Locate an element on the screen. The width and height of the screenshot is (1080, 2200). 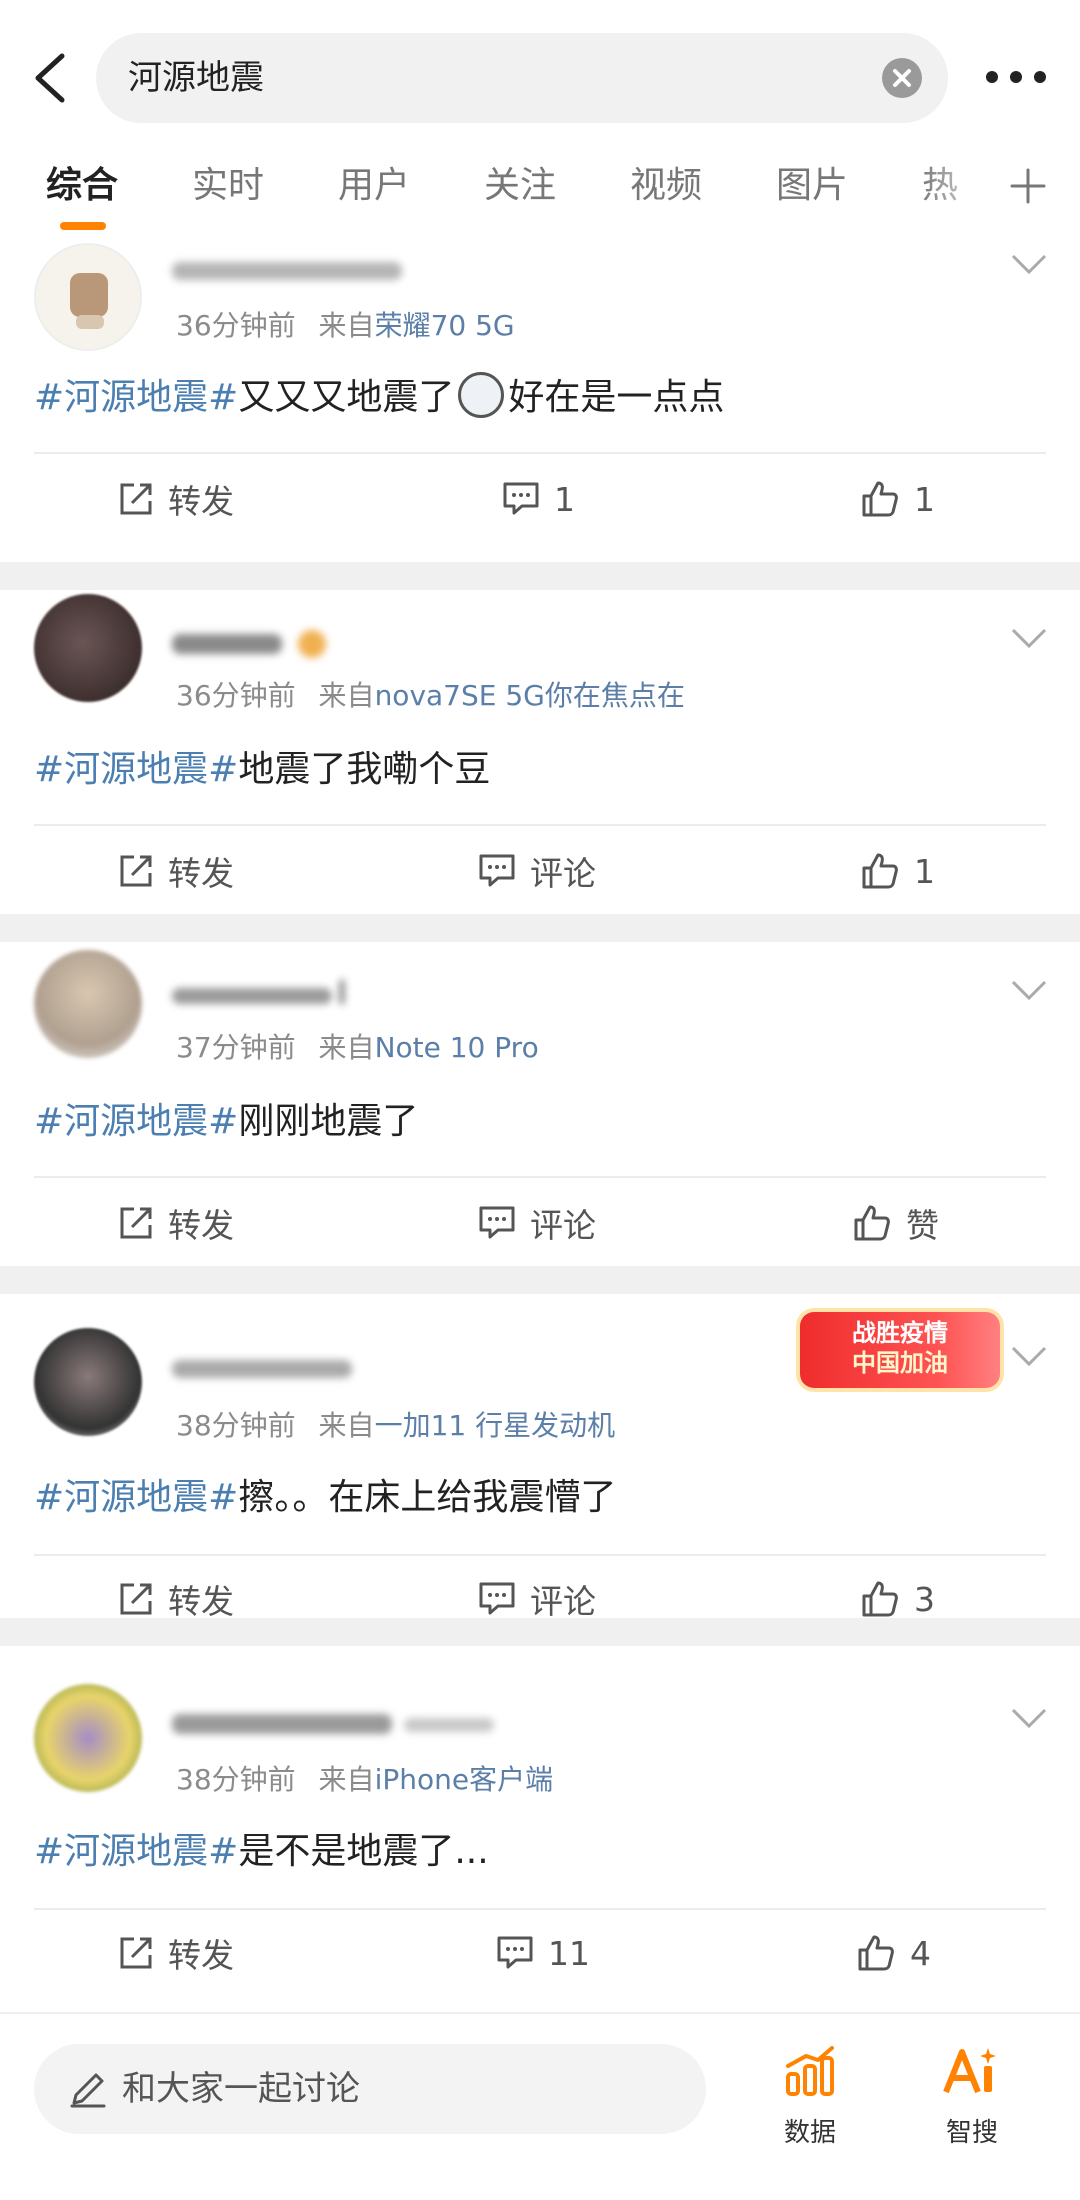
post-time: 38分钟前 is located at coordinates (236, 1425).